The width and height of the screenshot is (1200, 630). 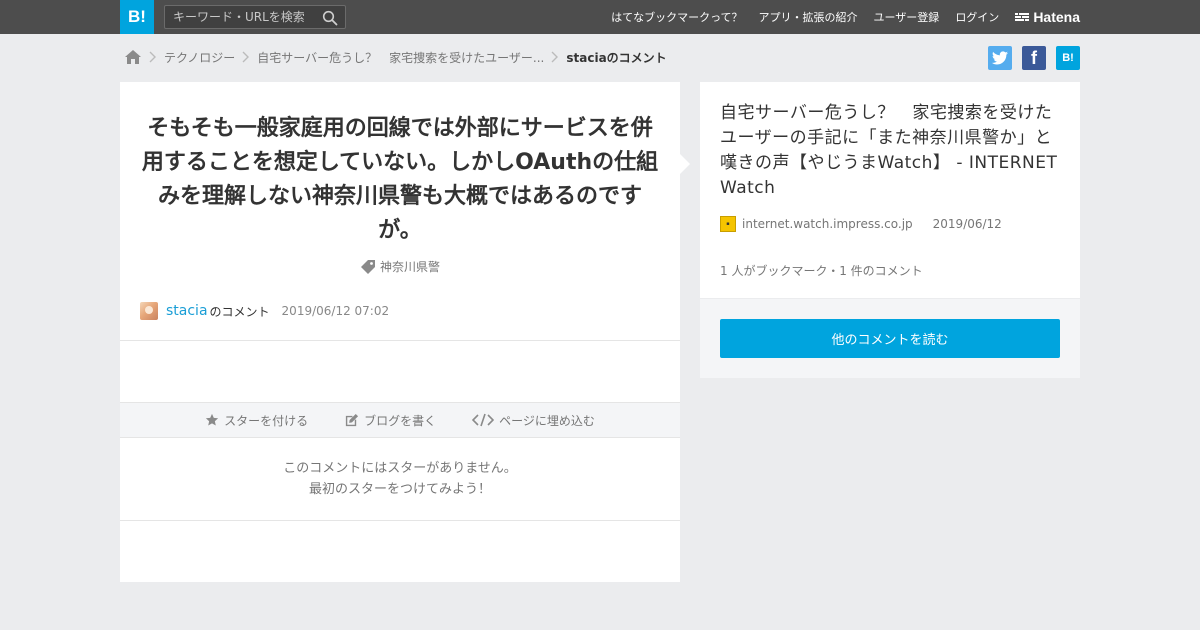 What do you see at coordinates (367, 266) in the screenshot?
I see `tag-icon` at bounding box center [367, 266].